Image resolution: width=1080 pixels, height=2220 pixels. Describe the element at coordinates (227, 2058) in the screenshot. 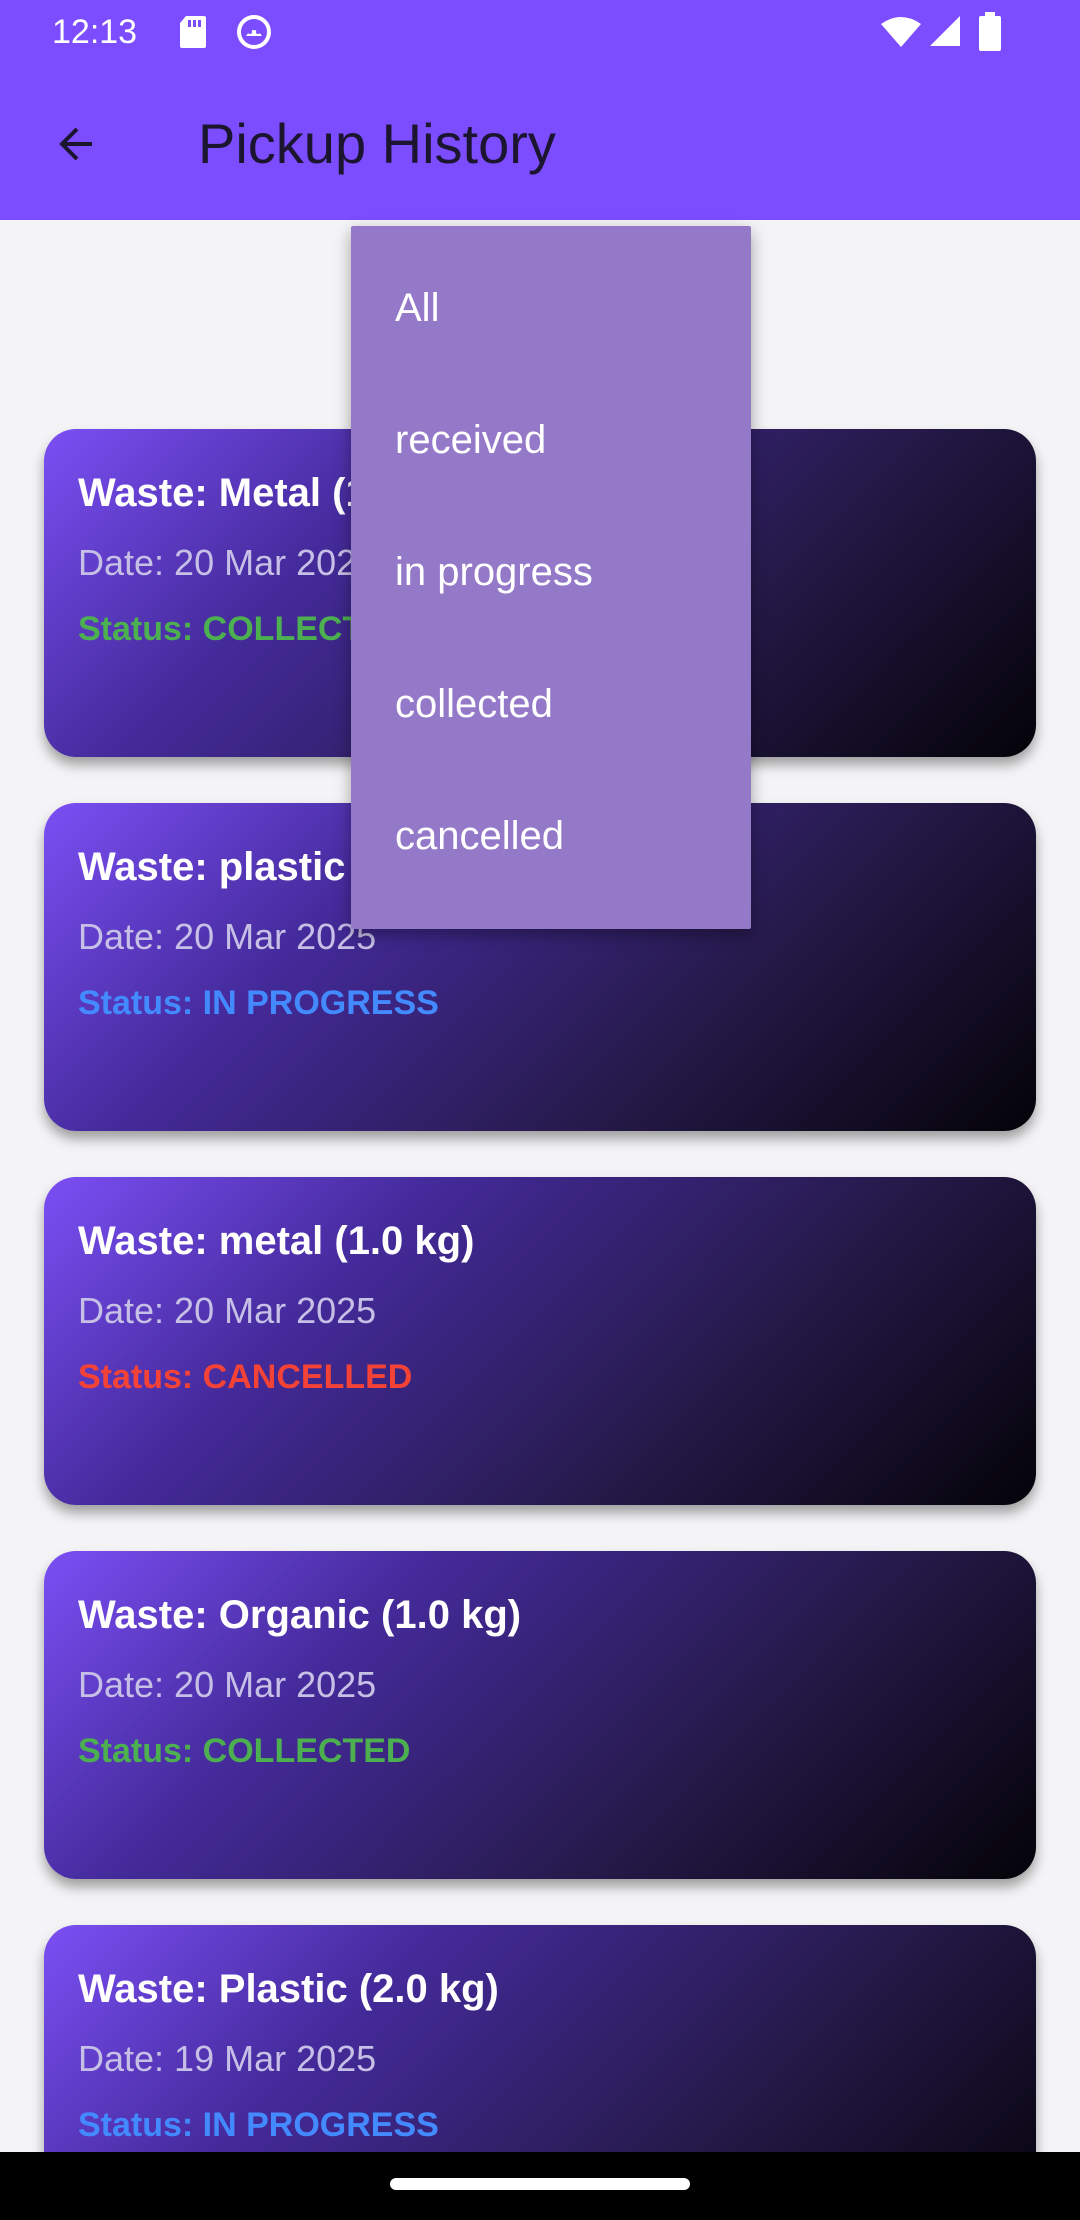

I see `date-label: Date: 19 Mar 2025` at that location.